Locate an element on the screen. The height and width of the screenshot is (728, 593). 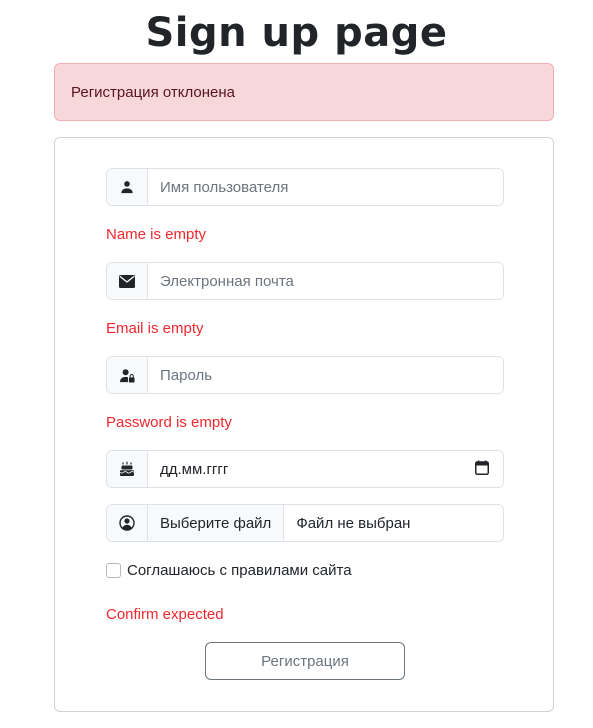
person-circle-icon is located at coordinates (127, 523).